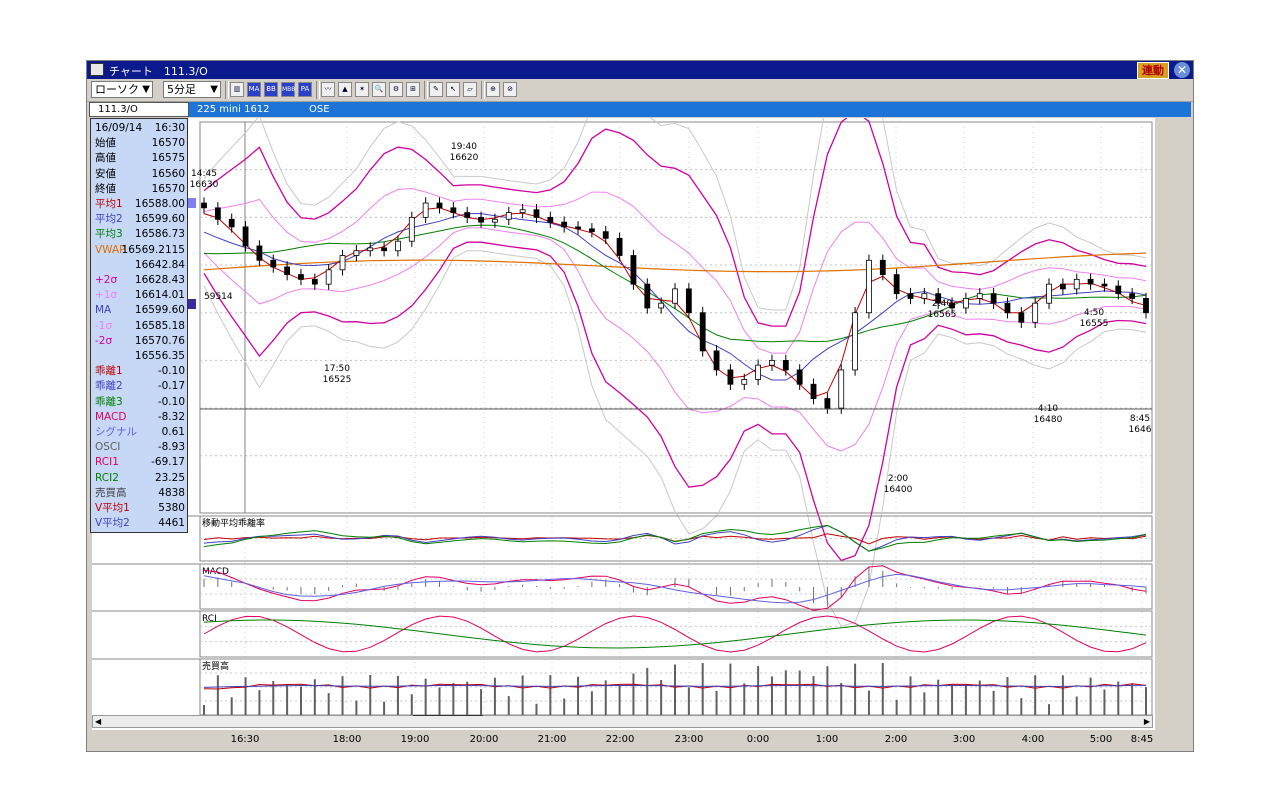 The height and width of the screenshot is (811, 1280). Describe the element at coordinates (1142, 739) in the screenshot. I see `time-tick-label: 8:45` at that location.